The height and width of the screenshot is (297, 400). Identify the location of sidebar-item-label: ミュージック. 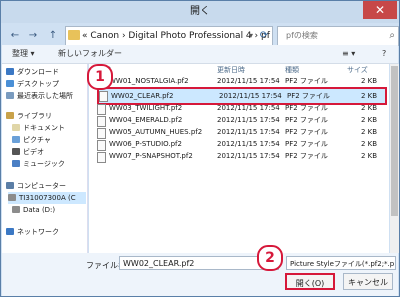
(44, 164).